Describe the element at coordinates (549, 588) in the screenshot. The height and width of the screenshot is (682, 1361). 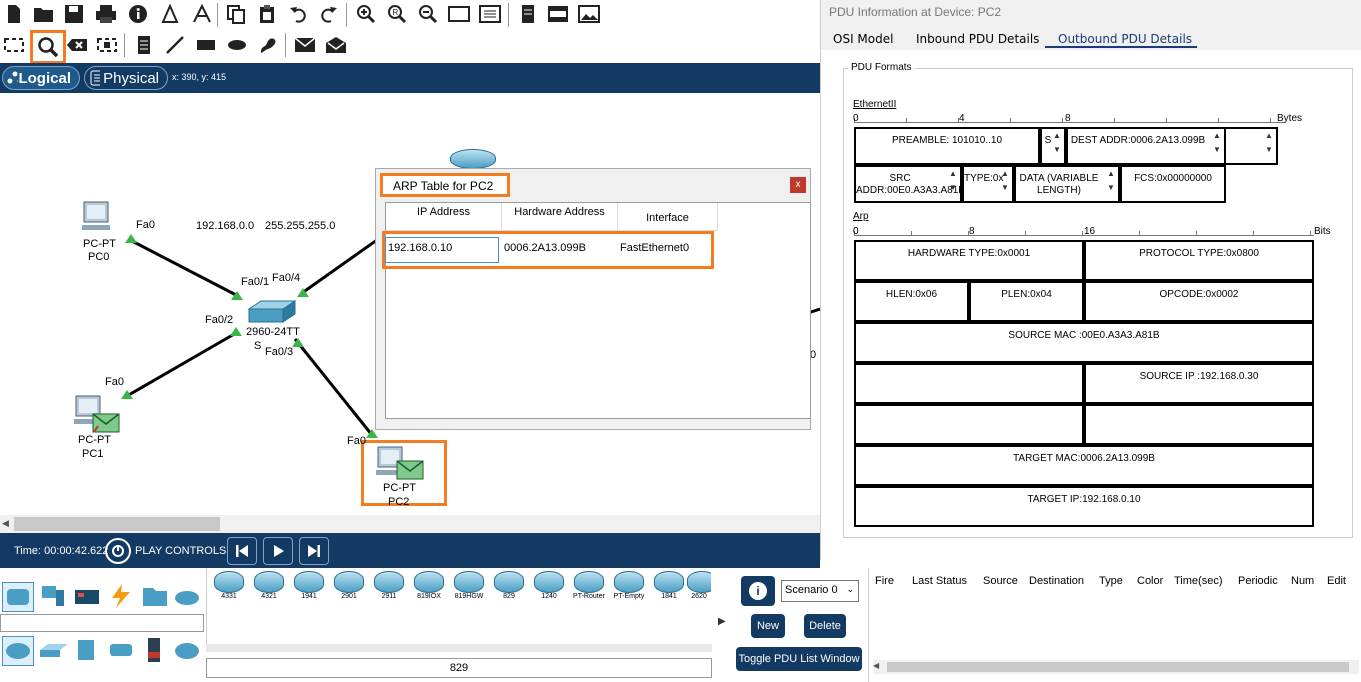
I see `model-1240: 1240` at that location.